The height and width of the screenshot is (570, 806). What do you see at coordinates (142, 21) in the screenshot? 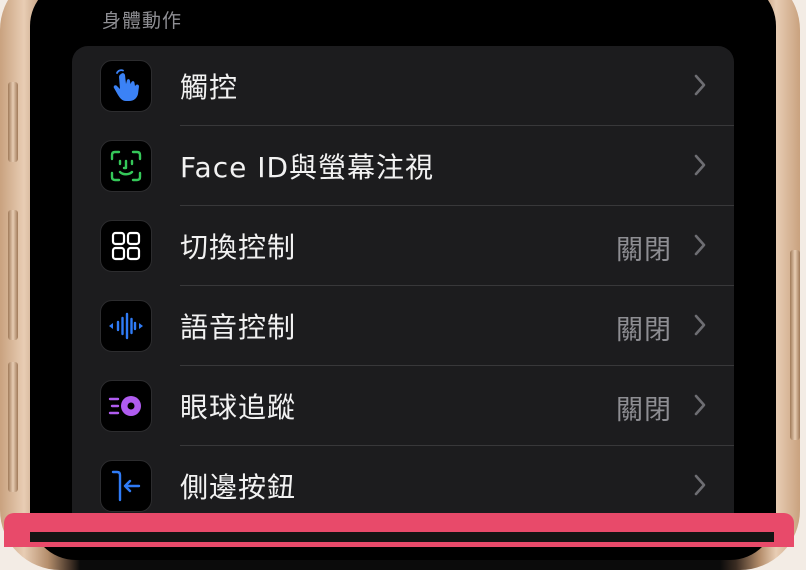
I see `section-header: 身體動作` at bounding box center [142, 21].